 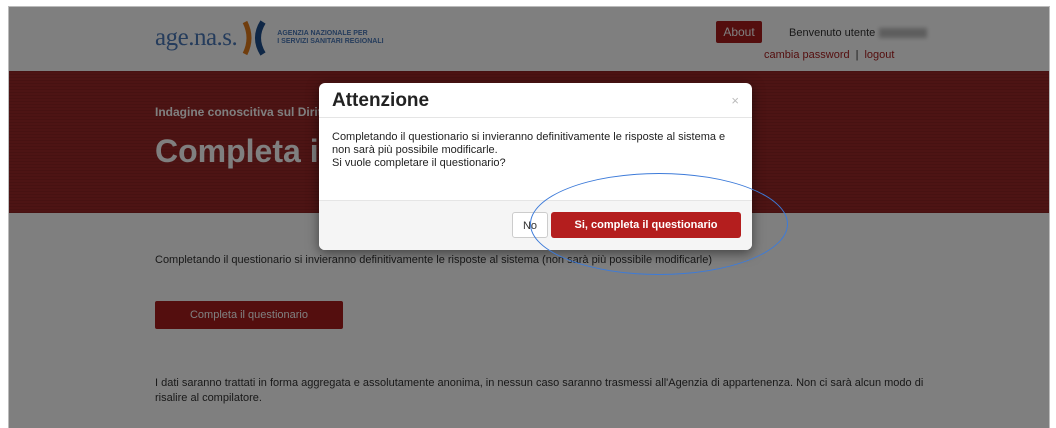 What do you see at coordinates (381, 100) in the screenshot?
I see `dialog-title: Attenzione` at bounding box center [381, 100].